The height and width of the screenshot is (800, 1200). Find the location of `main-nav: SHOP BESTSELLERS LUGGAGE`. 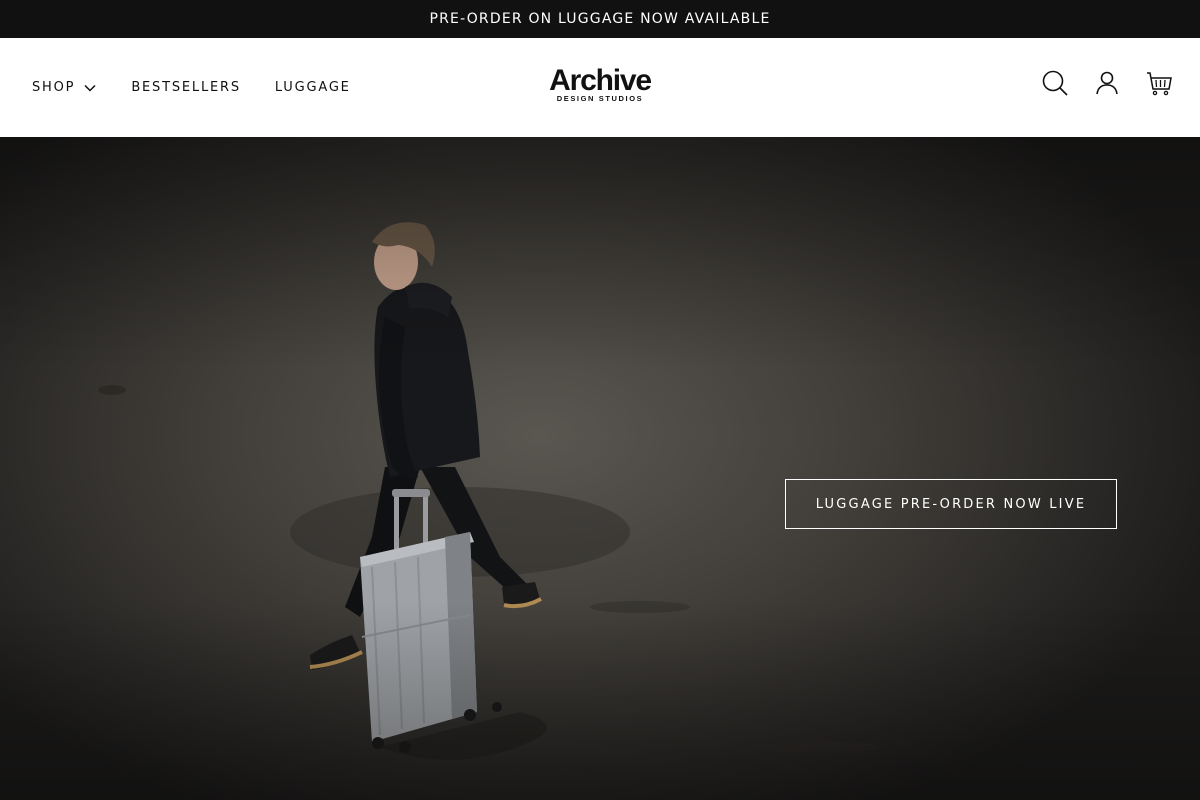

main-nav: SHOP BESTSELLERS LUGGAGE is located at coordinates (208, 87).